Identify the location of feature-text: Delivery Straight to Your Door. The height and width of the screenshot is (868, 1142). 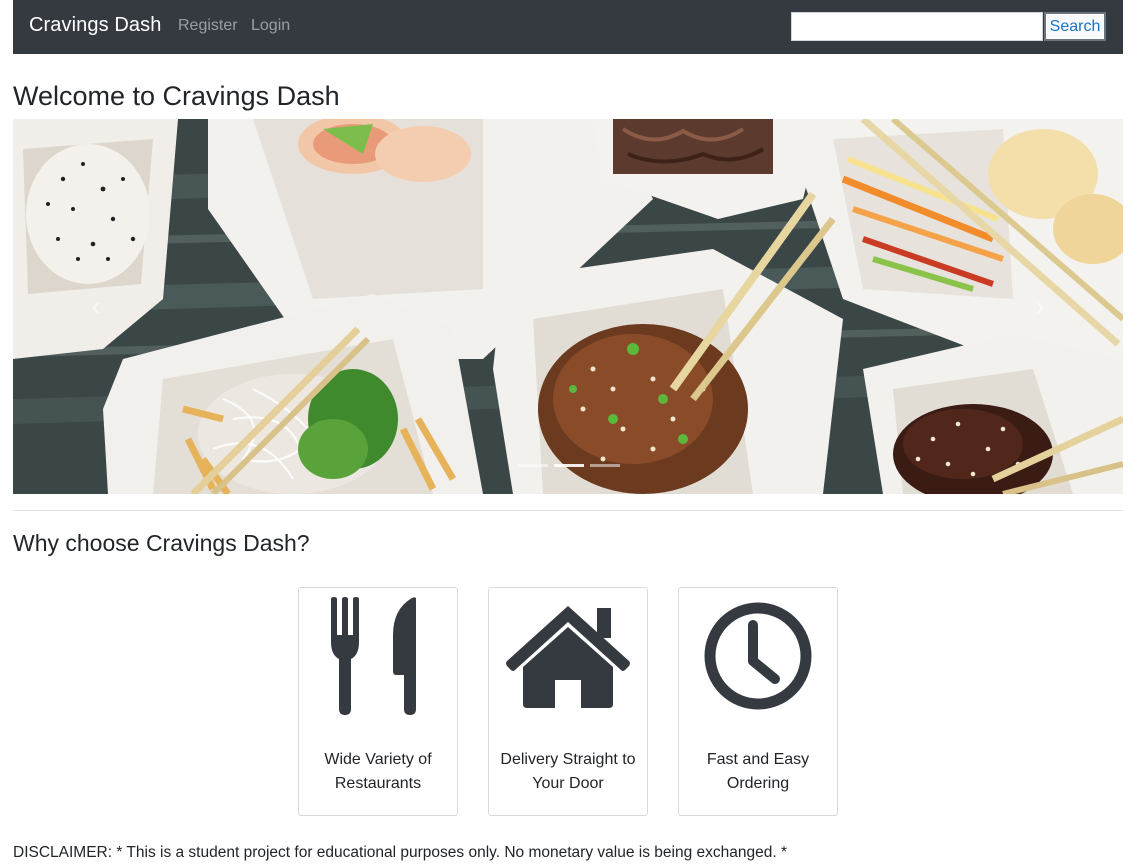
(568, 771).